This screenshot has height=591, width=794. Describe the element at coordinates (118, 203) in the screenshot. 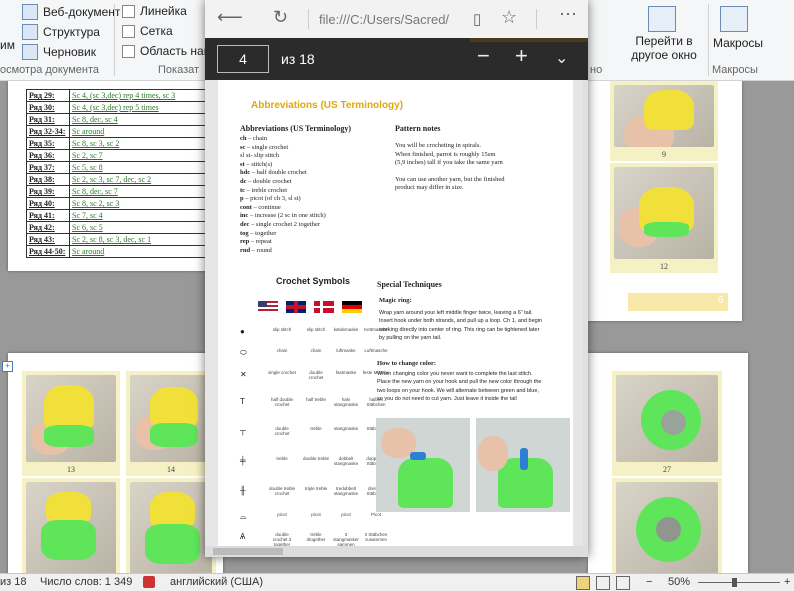

I see `table-row: Ряд 40: Sc 8, sc 2, sc 3` at that location.